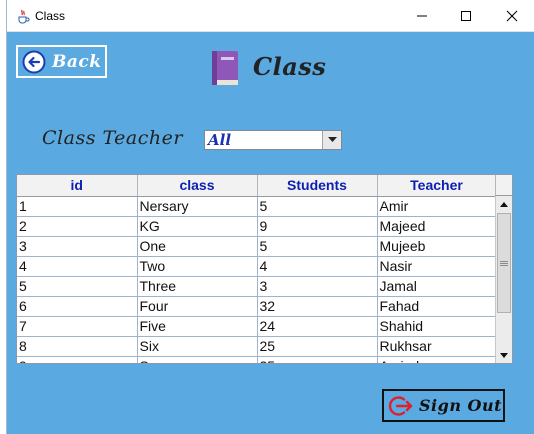 The width and height of the screenshot is (534, 434). Describe the element at coordinates (437, 206) in the screenshot. I see `cell-teacher: Amir` at that location.